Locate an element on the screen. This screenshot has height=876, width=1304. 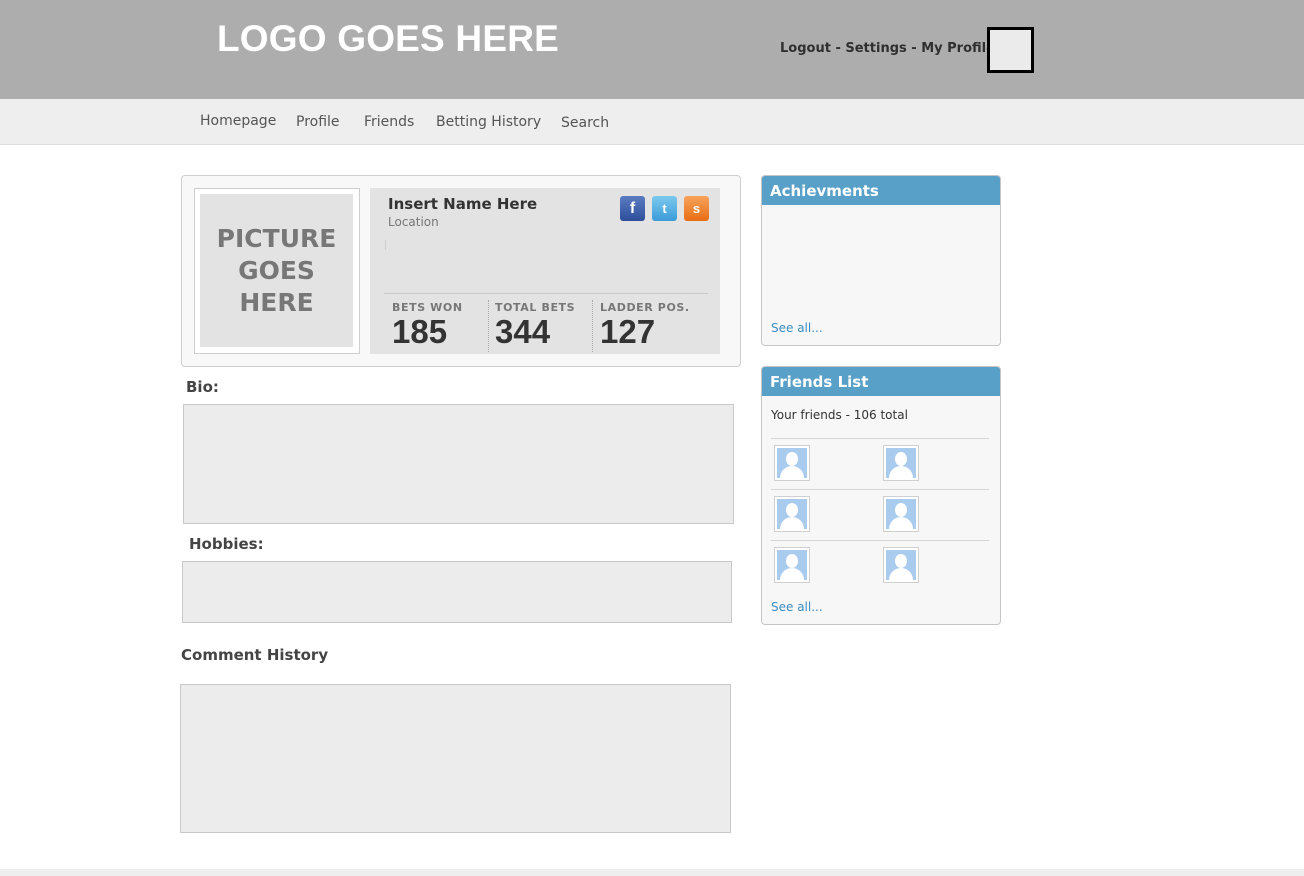
stat-value: 344 is located at coordinates (523, 331).